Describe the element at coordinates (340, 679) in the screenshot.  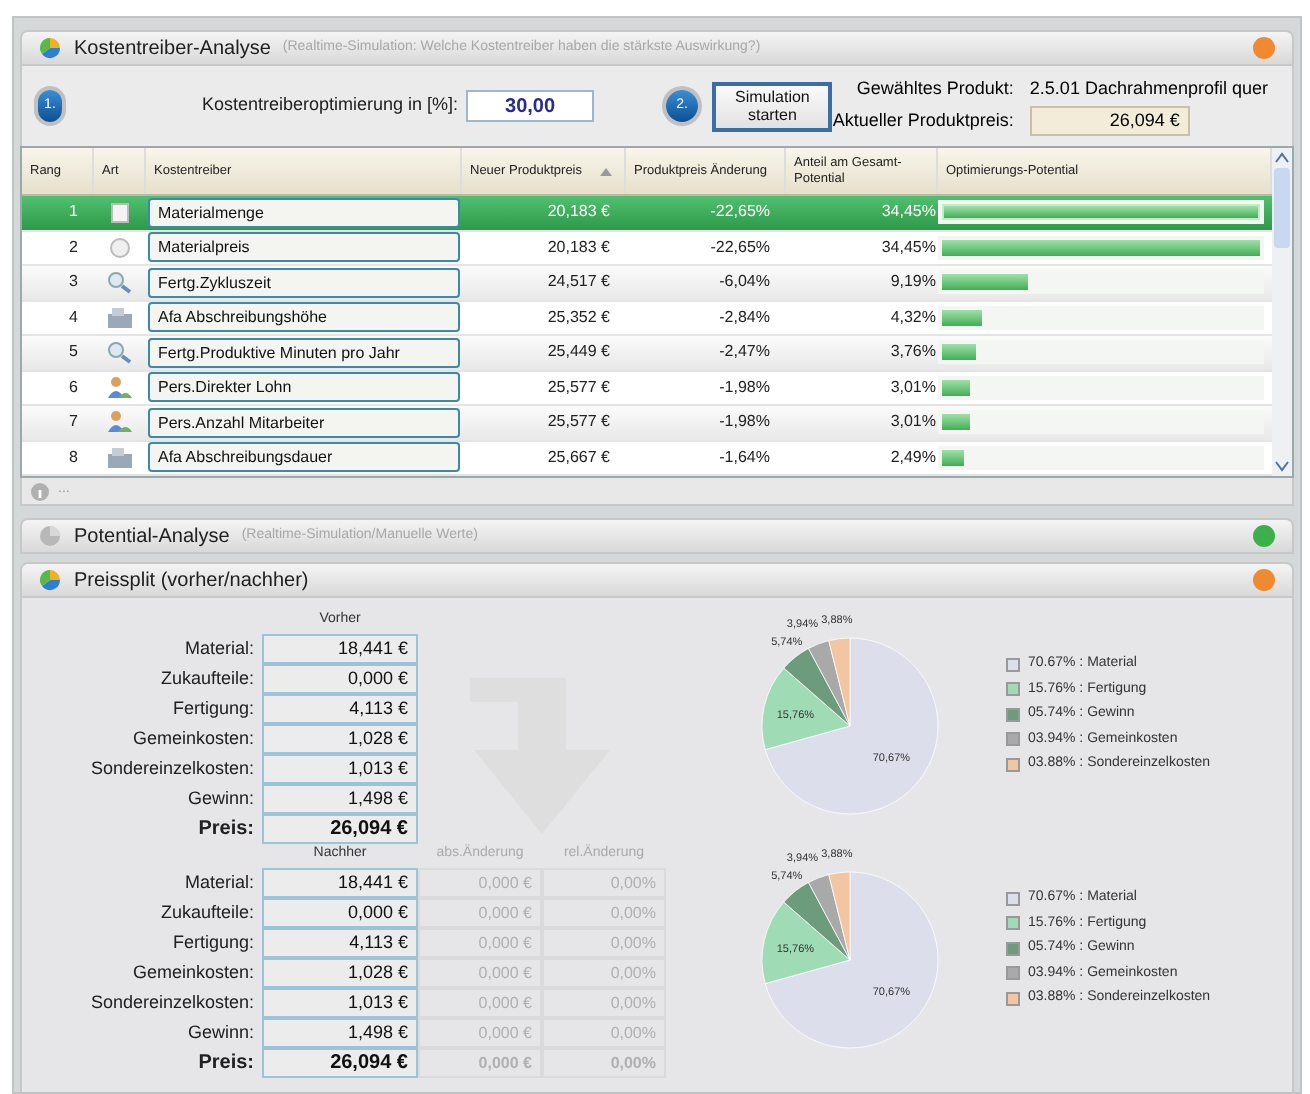
I see `value-field: 0,000 €` at that location.